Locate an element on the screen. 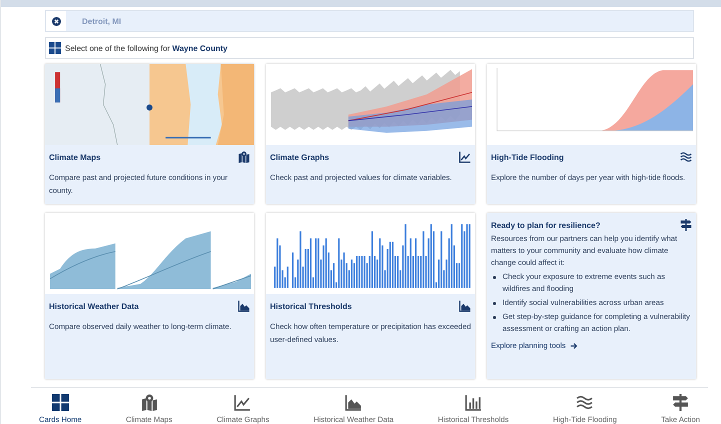 The image size is (721, 424). plan-title: Ready to plan for resilience? is located at coordinates (545, 225).